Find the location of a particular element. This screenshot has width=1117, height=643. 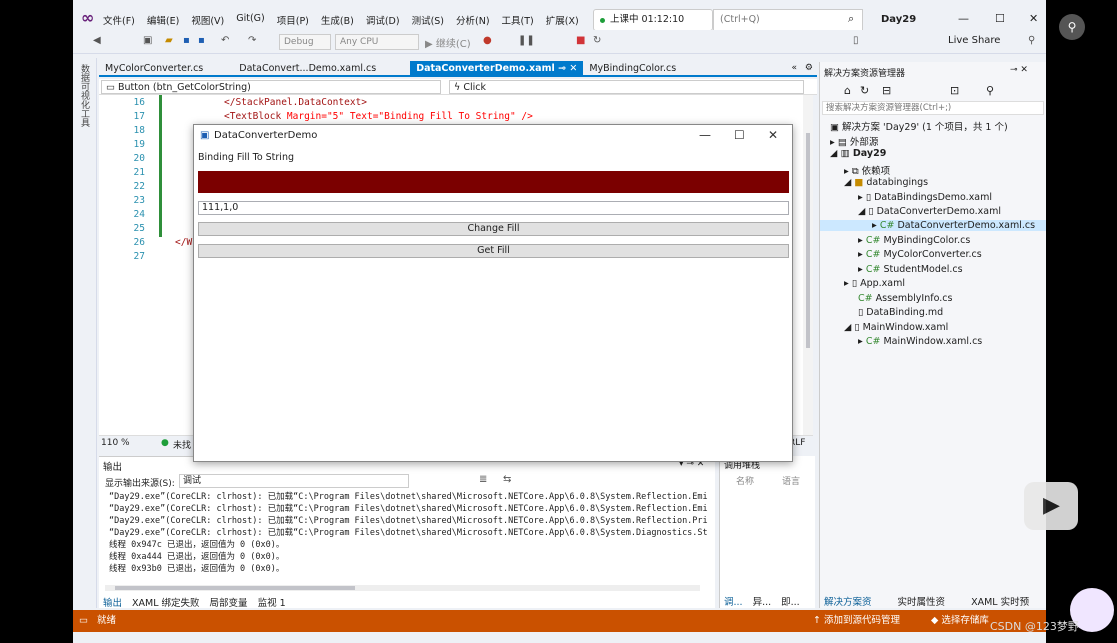

menu-extensions: 扩展(X) is located at coordinates (562, 20).